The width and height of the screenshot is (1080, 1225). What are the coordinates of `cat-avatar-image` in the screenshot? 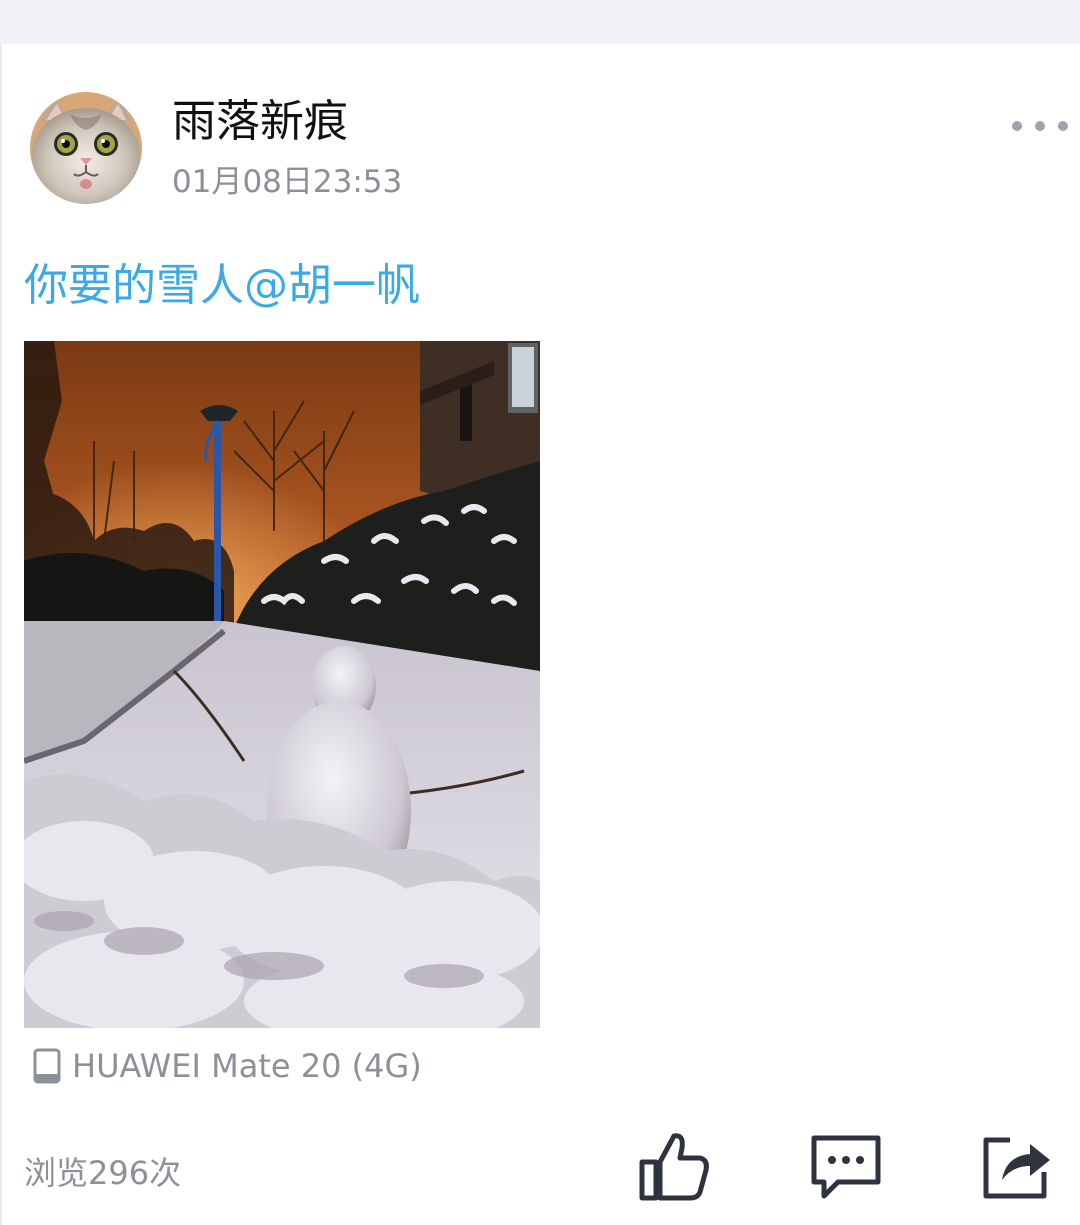 It's located at (86, 148).